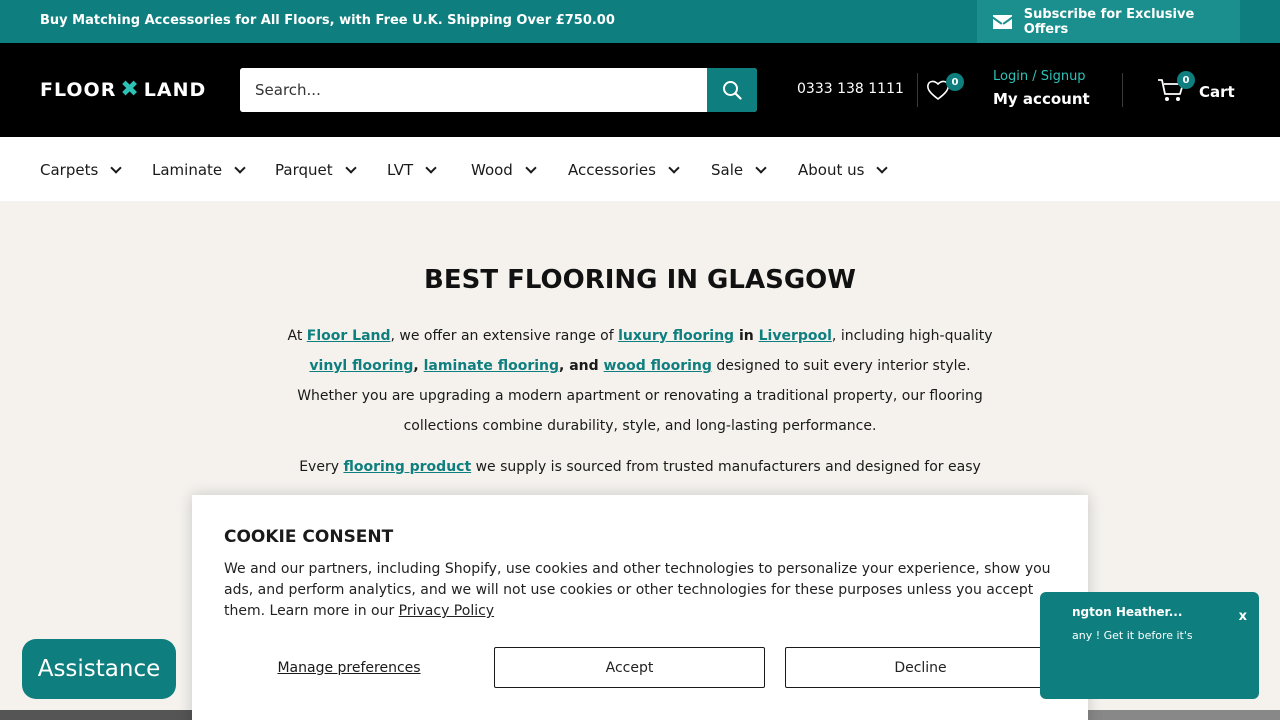 Image resolution: width=1280 pixels, height=720 pixels. What do you see at coordinates (746, 336) in the screenshot?
I see `text: in` at bounding box center [746, 336].